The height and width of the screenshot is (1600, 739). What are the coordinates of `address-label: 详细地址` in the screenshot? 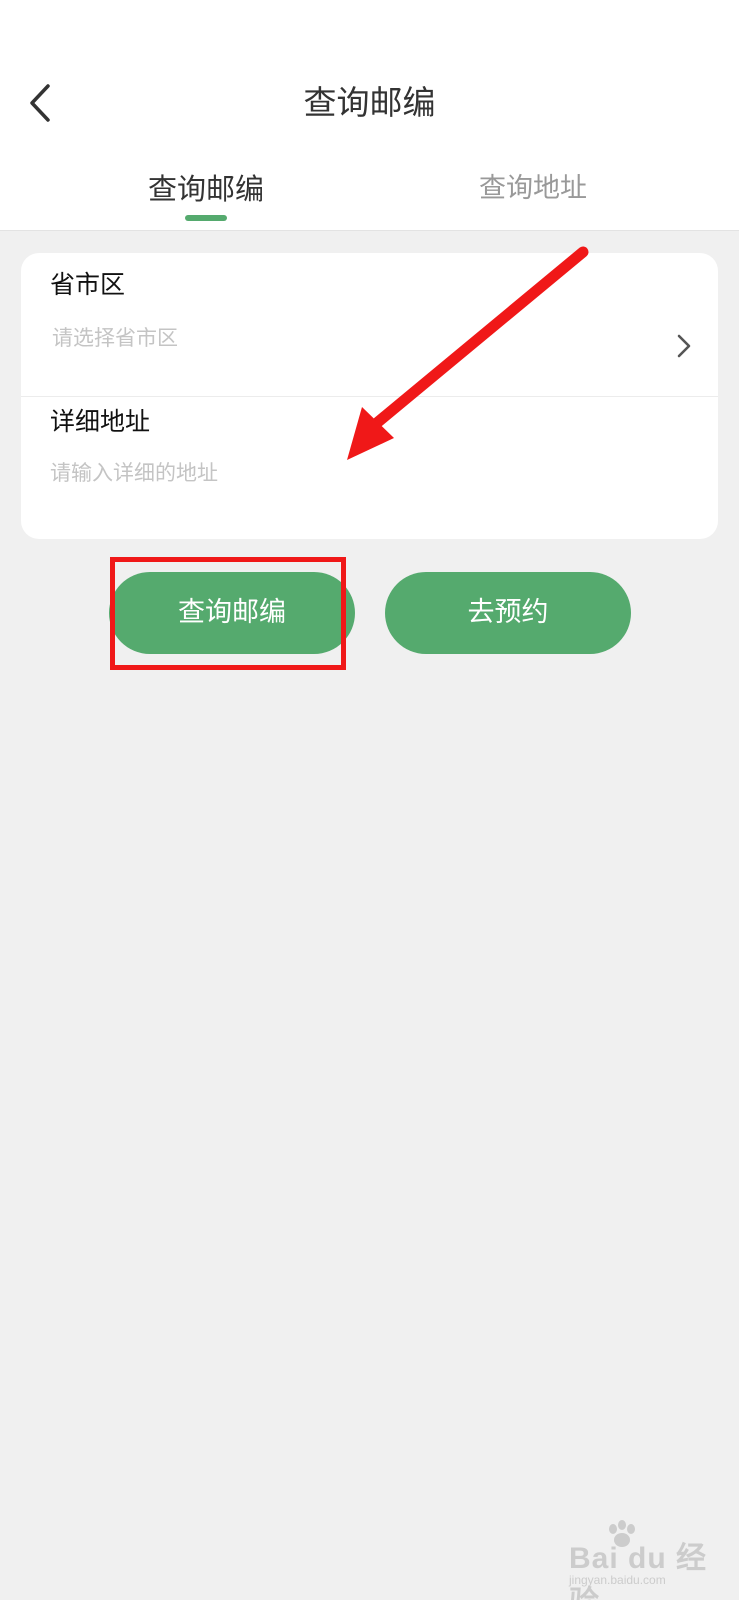 It's located at (100, 421).